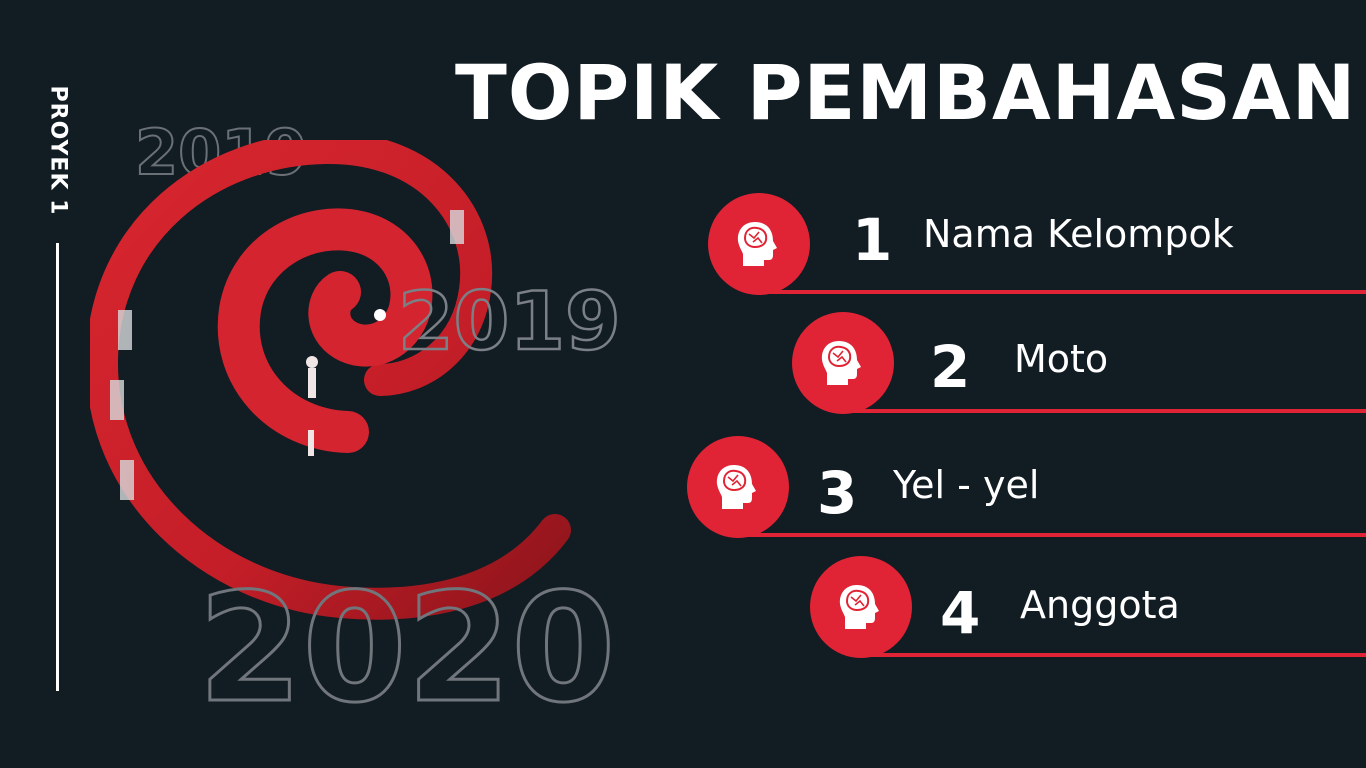 This screenshot has width=1366, height=768. I want to click on topic-label: Yel - yel, so click(966, 485).